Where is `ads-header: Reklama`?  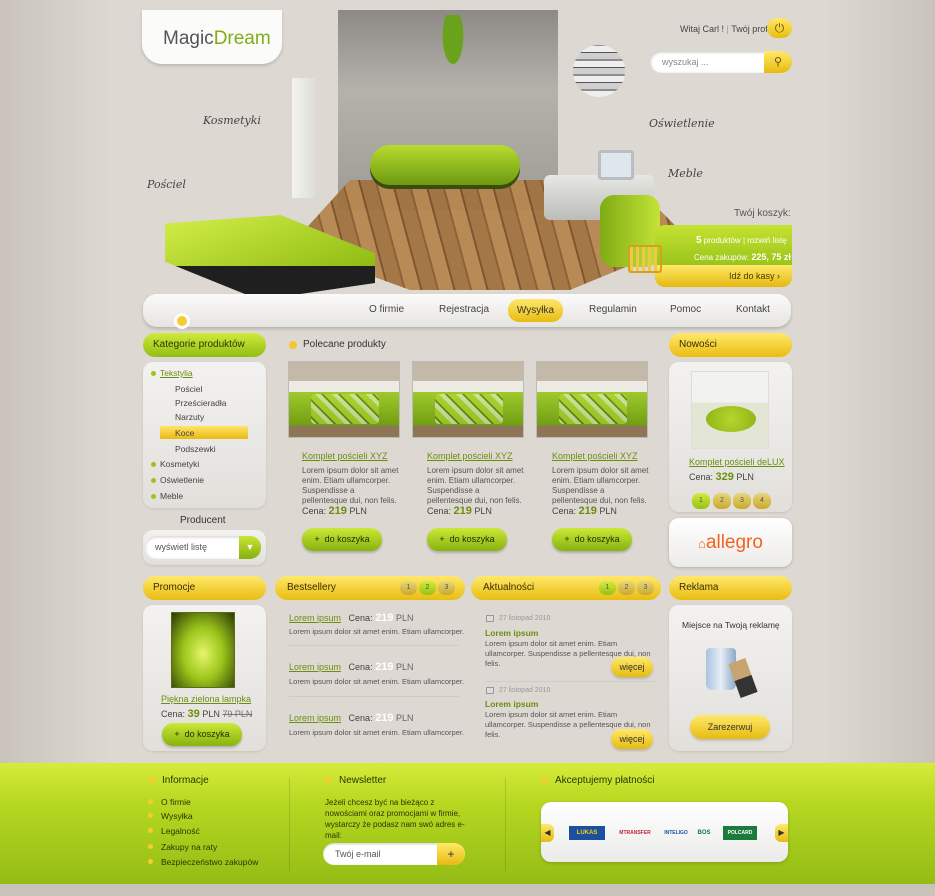 ads-header: Reklama is located at coordinates (730, 588).